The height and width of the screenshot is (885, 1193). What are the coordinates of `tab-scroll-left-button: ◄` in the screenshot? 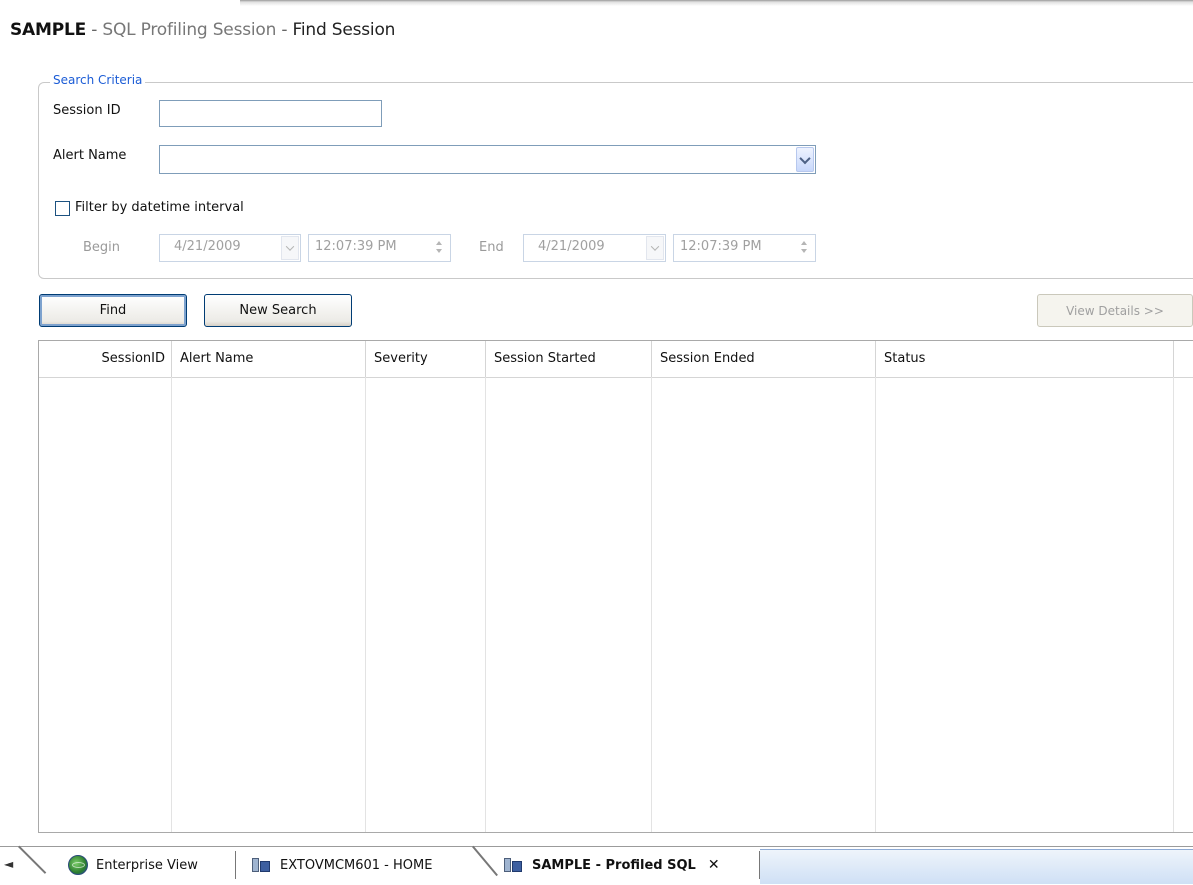 It's located at (8, 864).